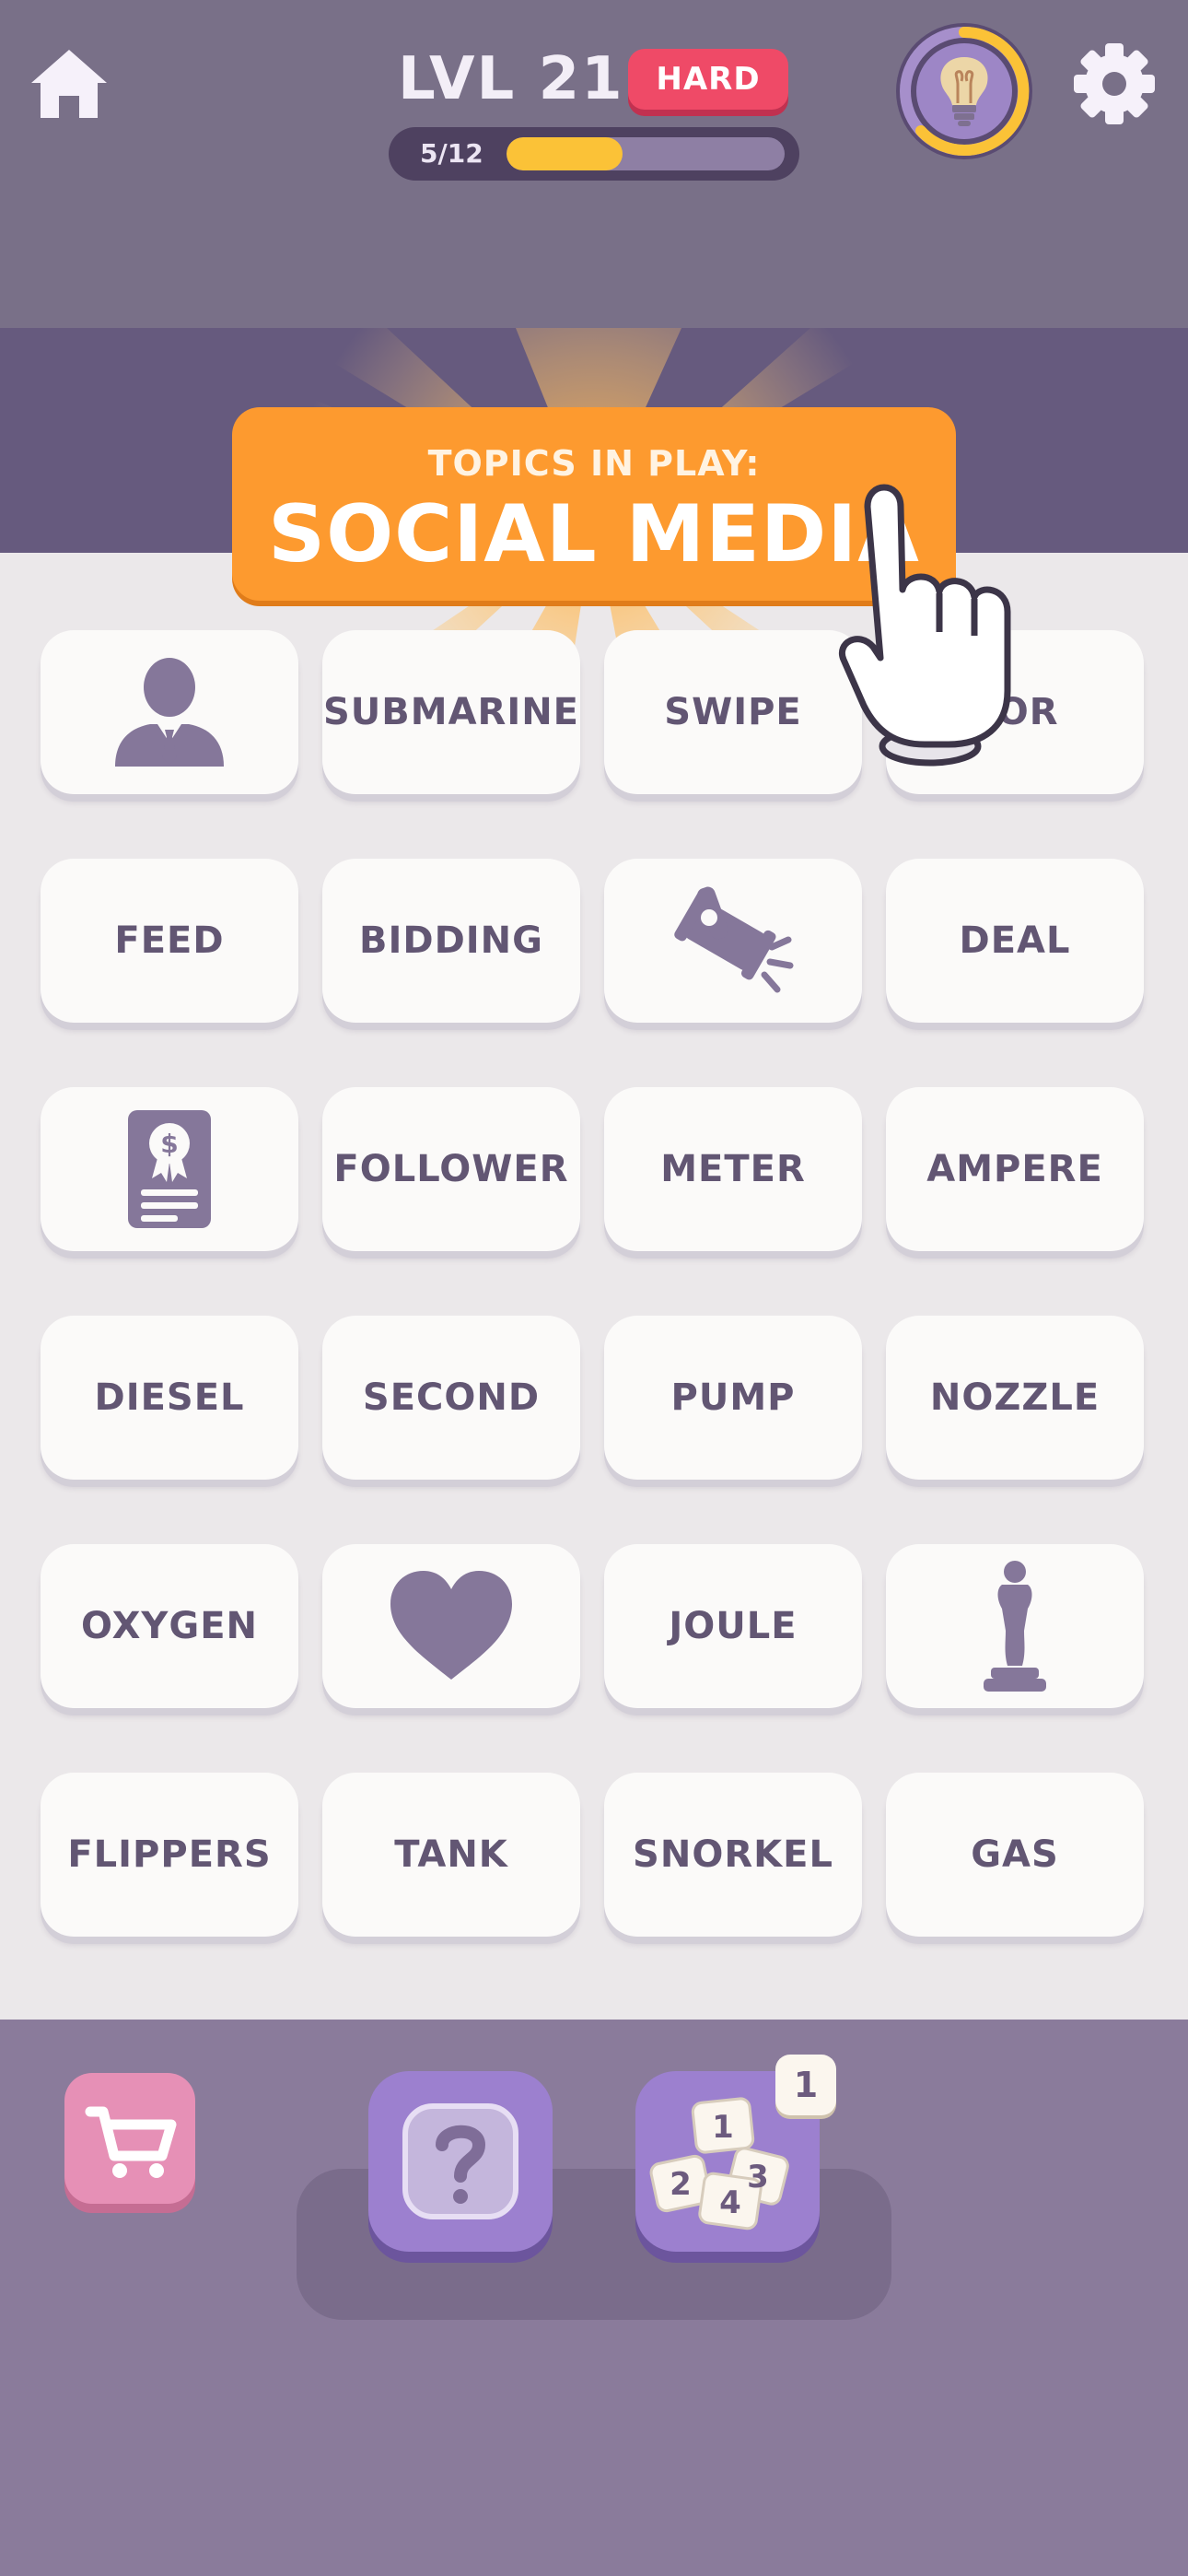 The height and width of the screenshot is (2576, 1188). I want to click on word-tile-diesel: DIESEL, so click(169, 1398).